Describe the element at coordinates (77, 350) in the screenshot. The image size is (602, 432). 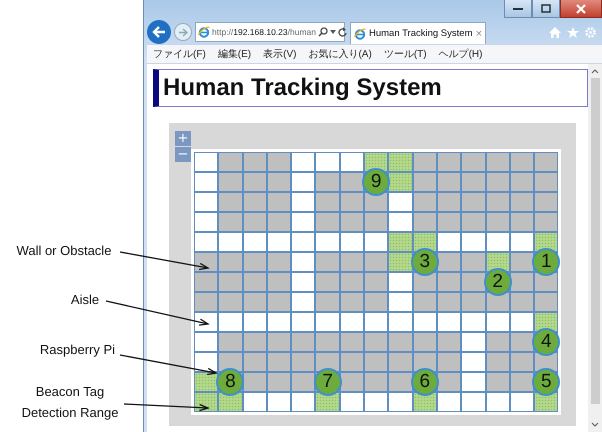
I see `callout-label: Raspberry Pi` at that location.